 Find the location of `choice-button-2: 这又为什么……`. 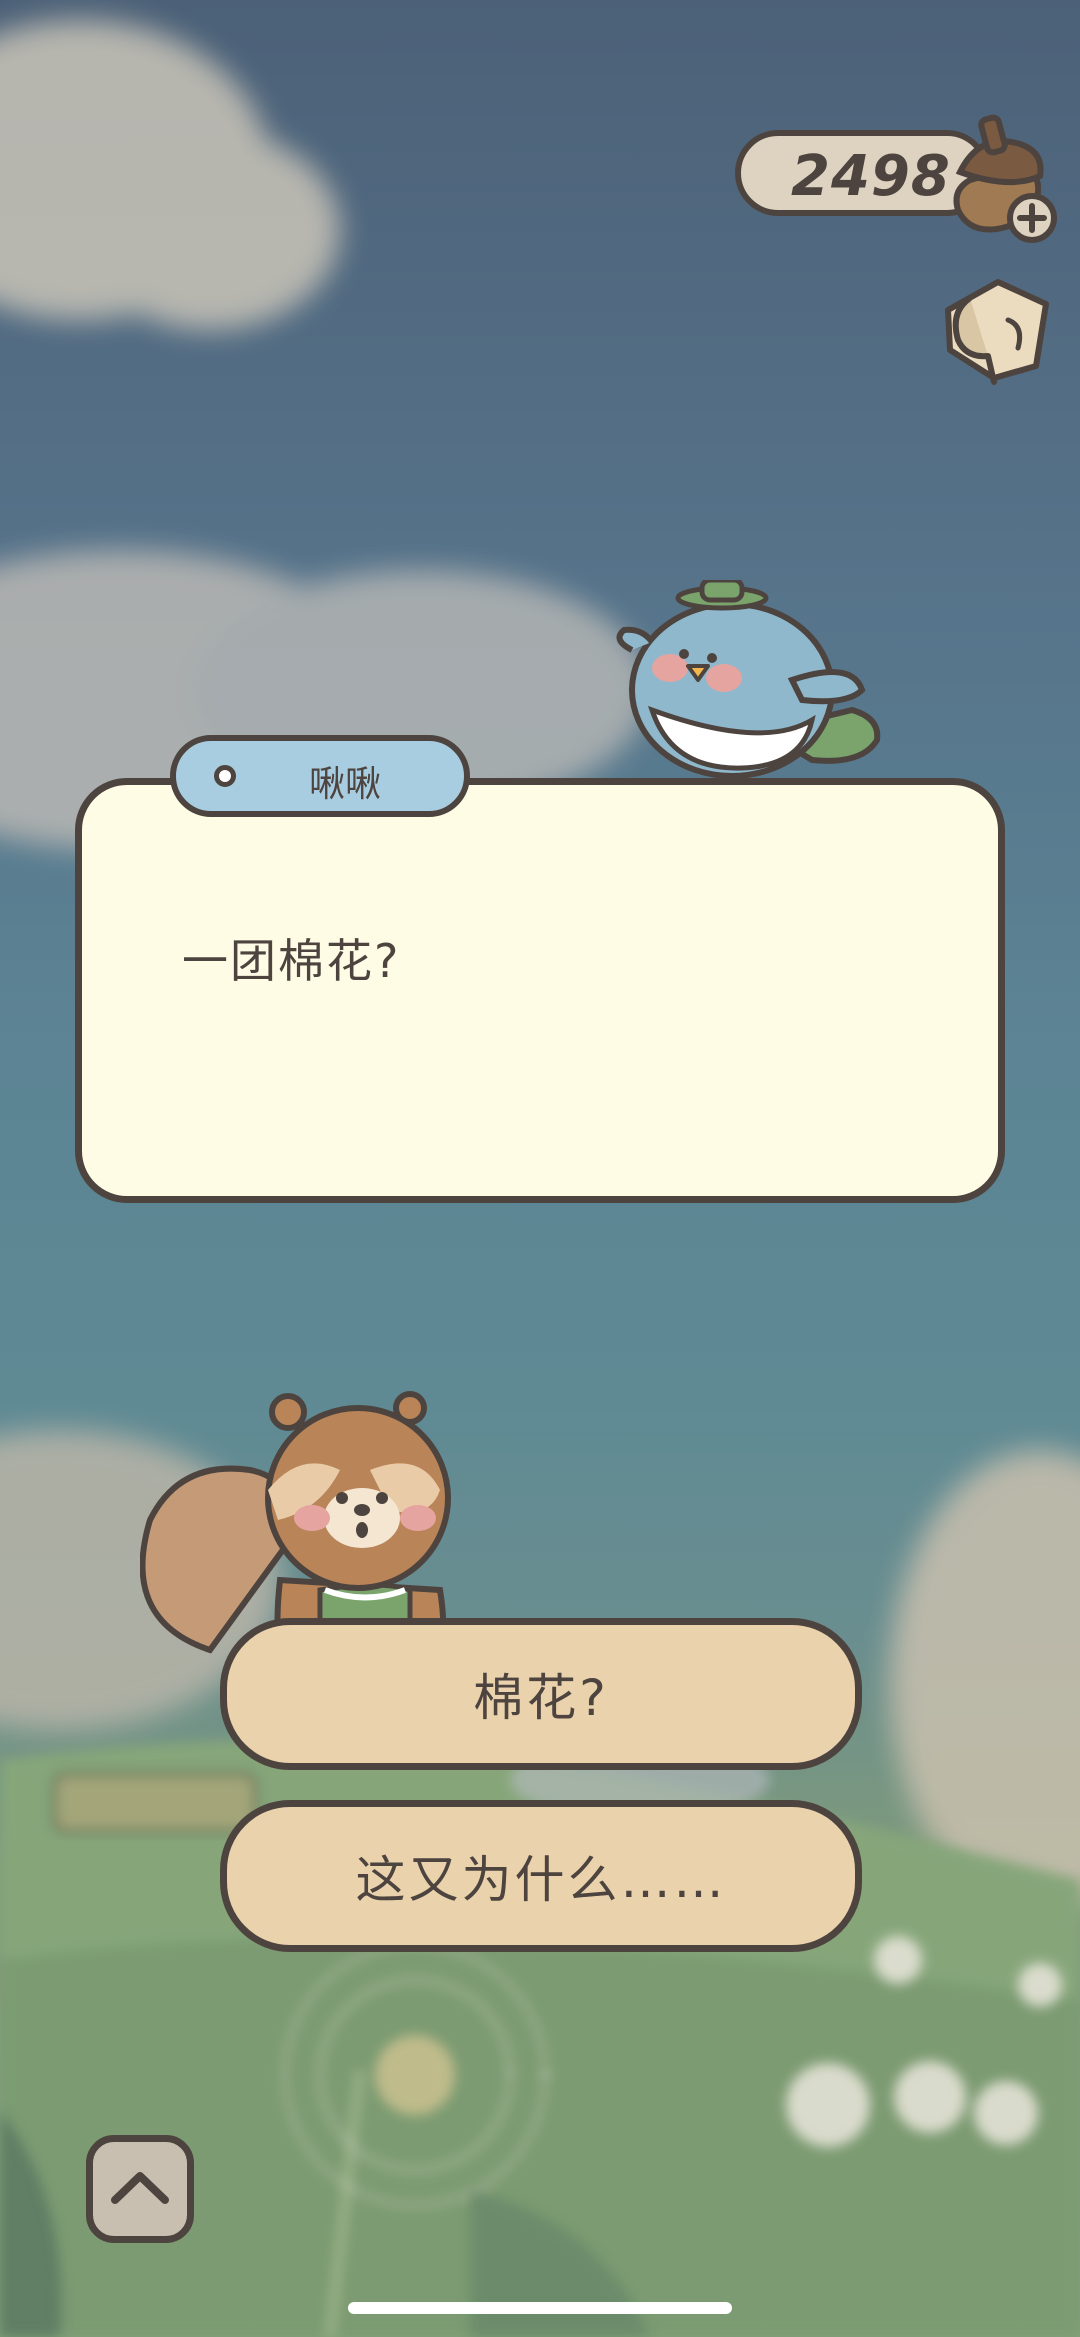

choice-button-2: 这又为什么…… is located at coordinates (541, 1876).